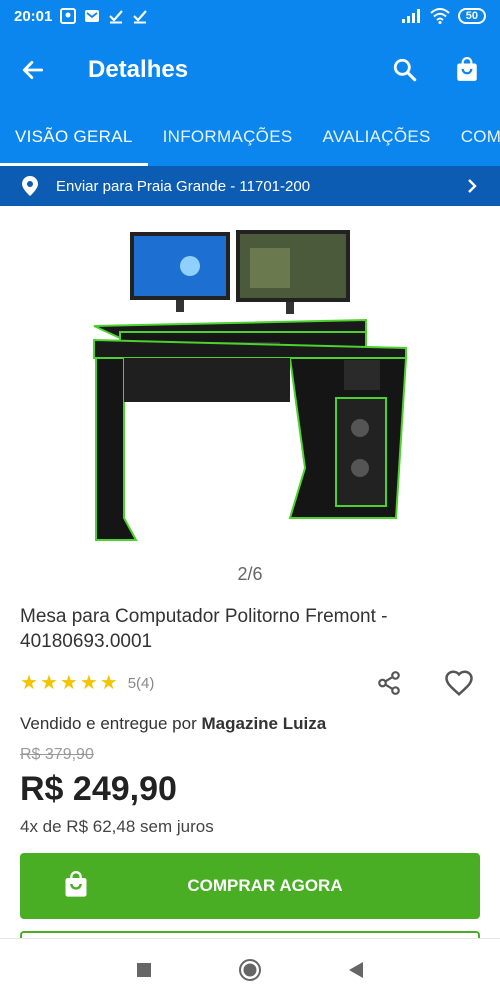 This screenshot has height=1000, width=500. Describe the element at coordinates (459, 683) in the screenshot. I see `heart-icon` at that location.